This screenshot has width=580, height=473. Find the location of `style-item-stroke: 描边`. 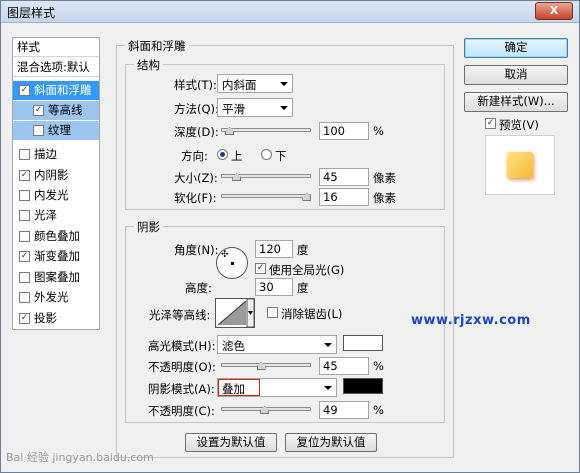

style-item-stroke: 描边 is located at coordinates (56, 154).